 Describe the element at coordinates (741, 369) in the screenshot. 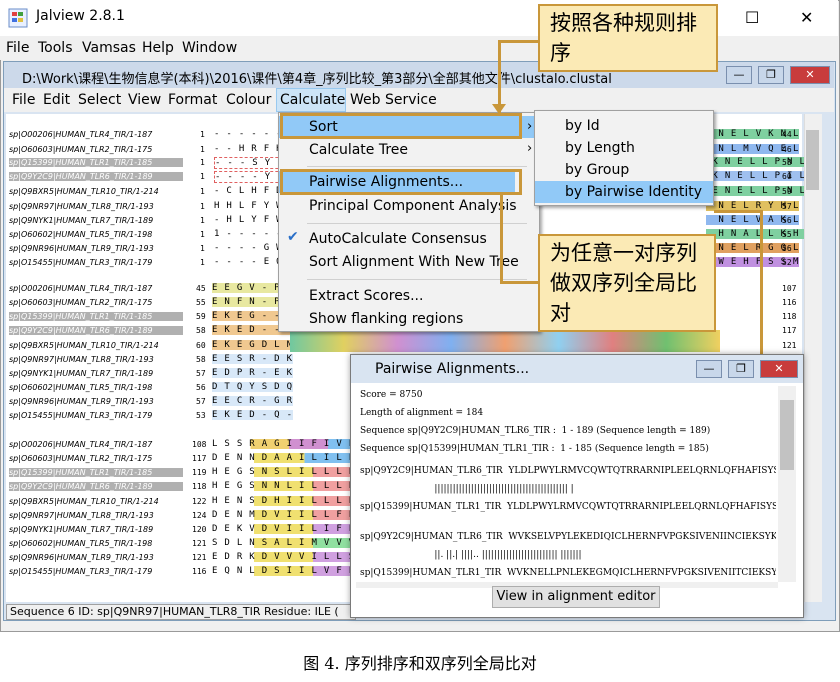

I see `pairwise-restore-button: ❐` at that location.